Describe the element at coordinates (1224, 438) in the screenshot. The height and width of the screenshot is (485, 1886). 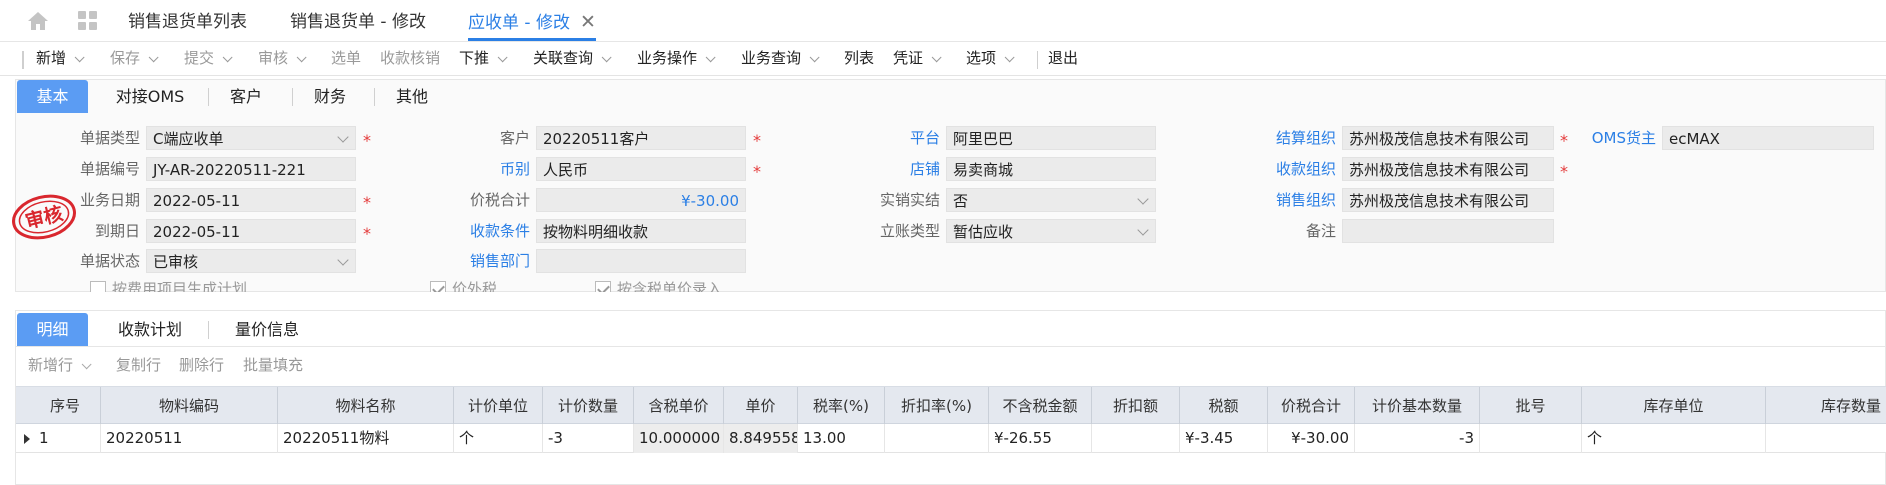
I see `cell-tax-amount: ¥-3.45` at that location.